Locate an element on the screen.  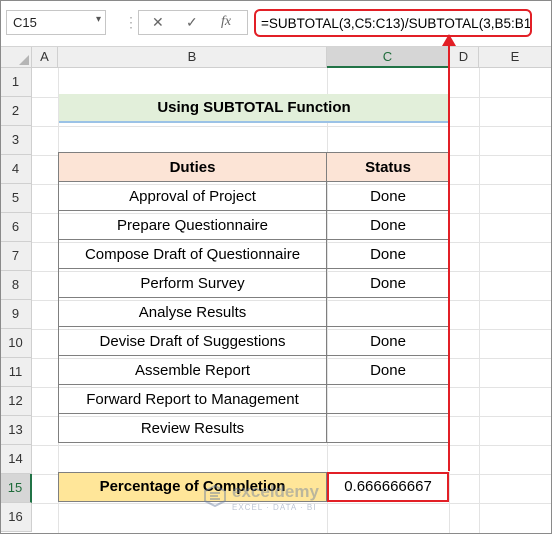
duty-cell: Prepare Questionnaire is located at coordinates (192, 225).